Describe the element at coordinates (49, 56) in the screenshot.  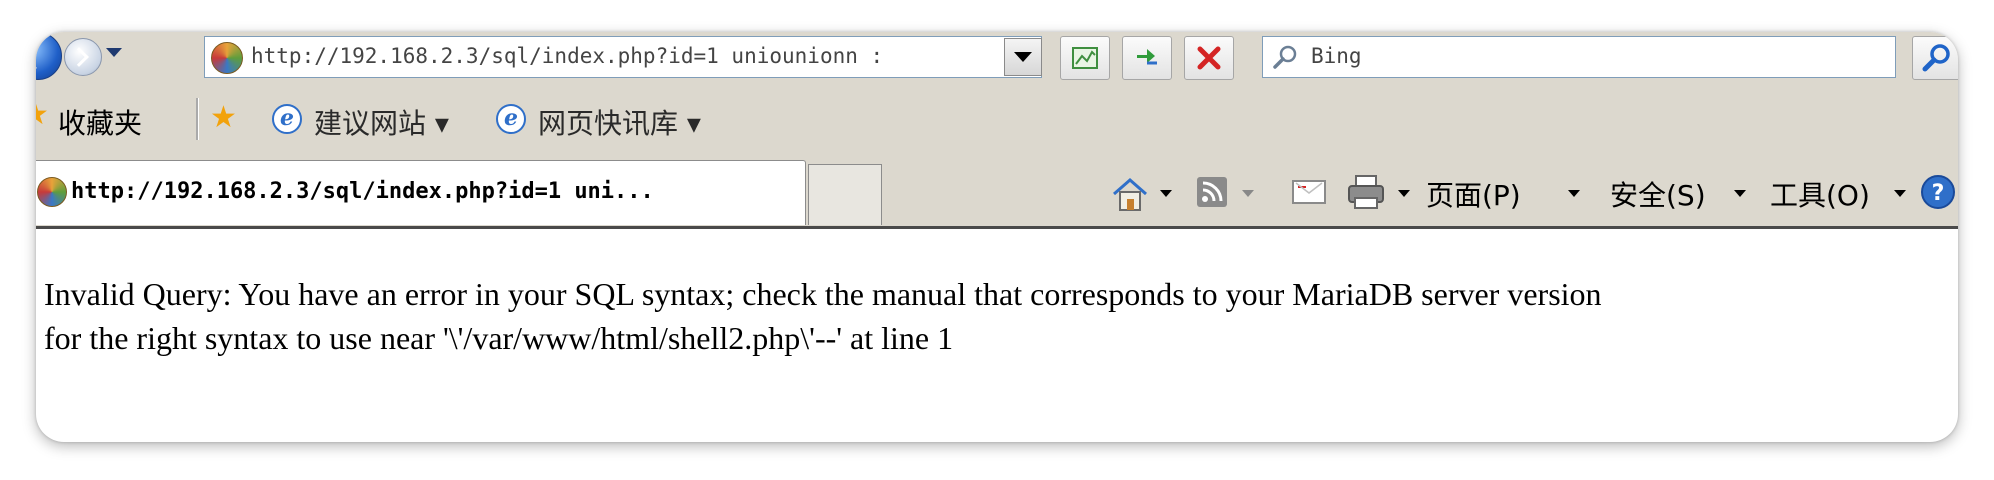
I see `back-button` at that location.